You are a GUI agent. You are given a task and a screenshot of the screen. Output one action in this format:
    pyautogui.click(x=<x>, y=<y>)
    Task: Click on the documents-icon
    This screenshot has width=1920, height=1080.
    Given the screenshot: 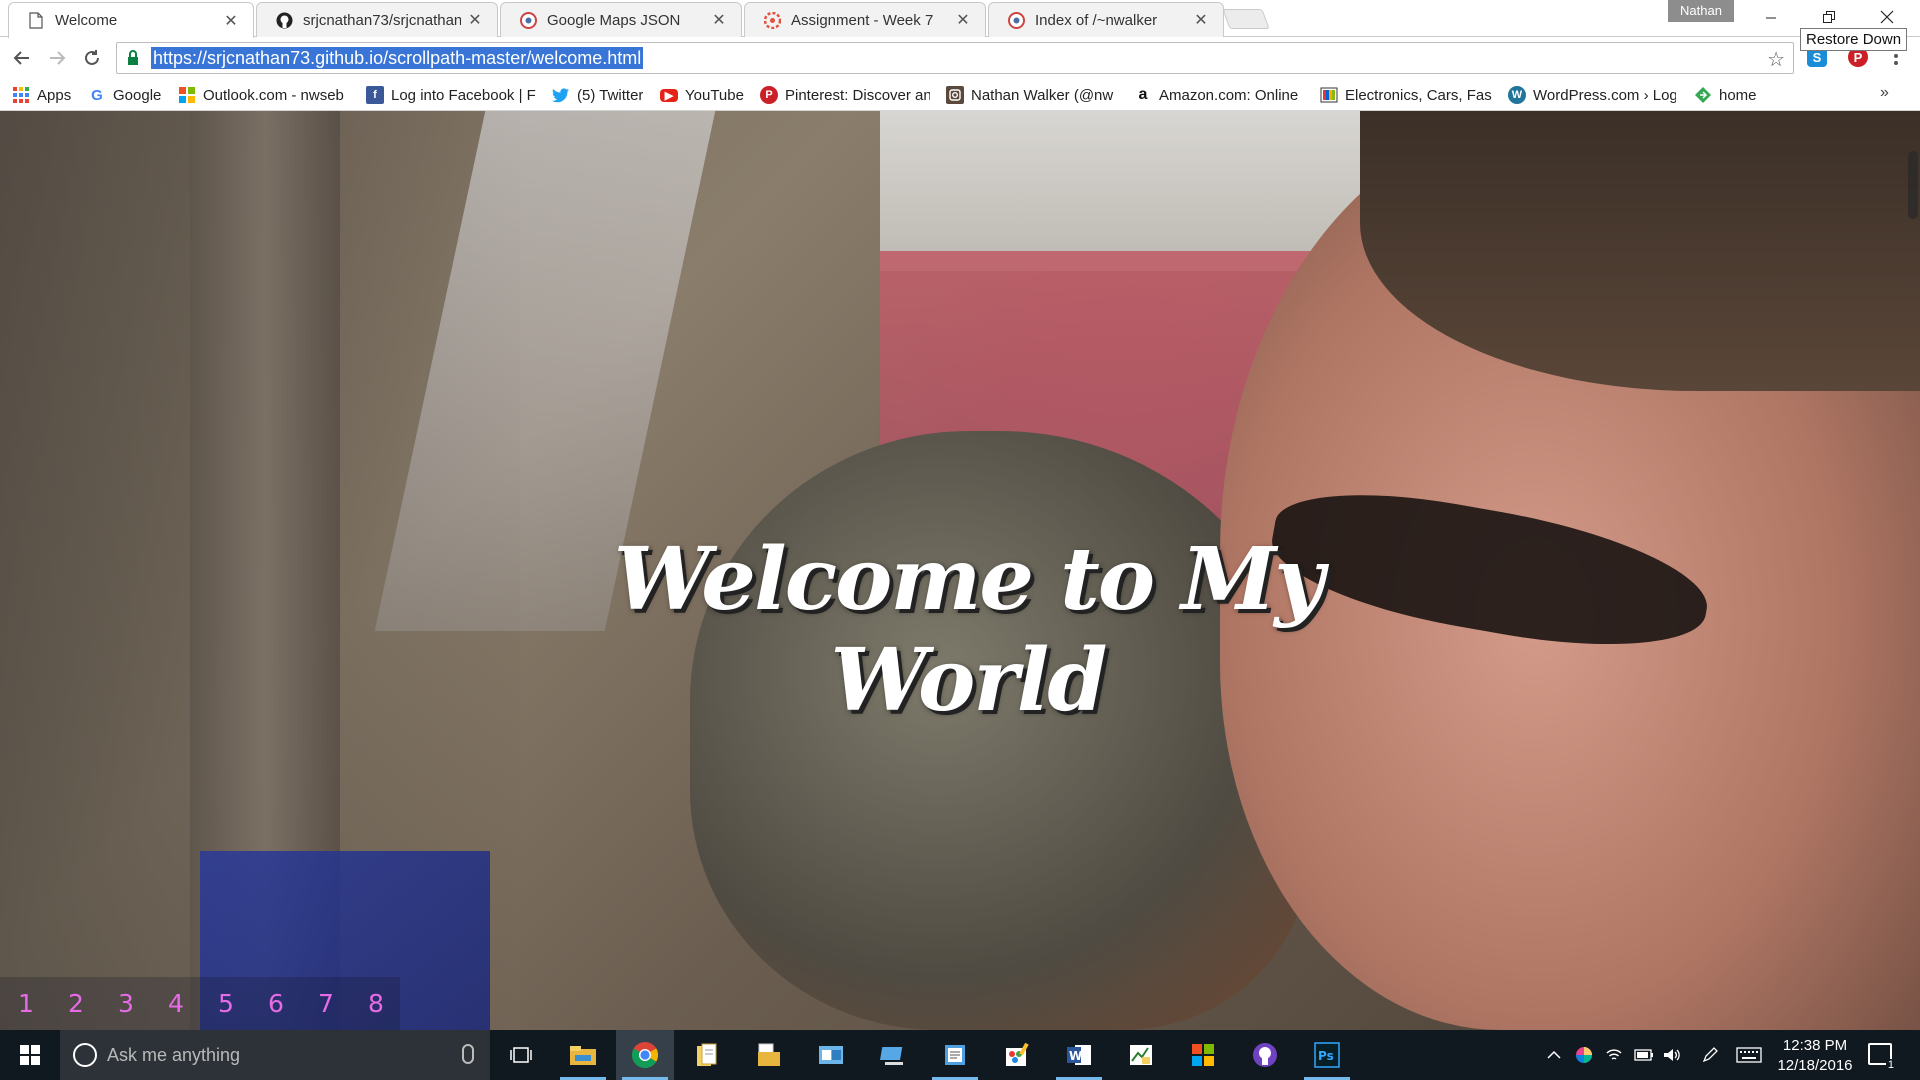 What is the action you would take?
    pyautogui.click(x=707, y=1054)
    